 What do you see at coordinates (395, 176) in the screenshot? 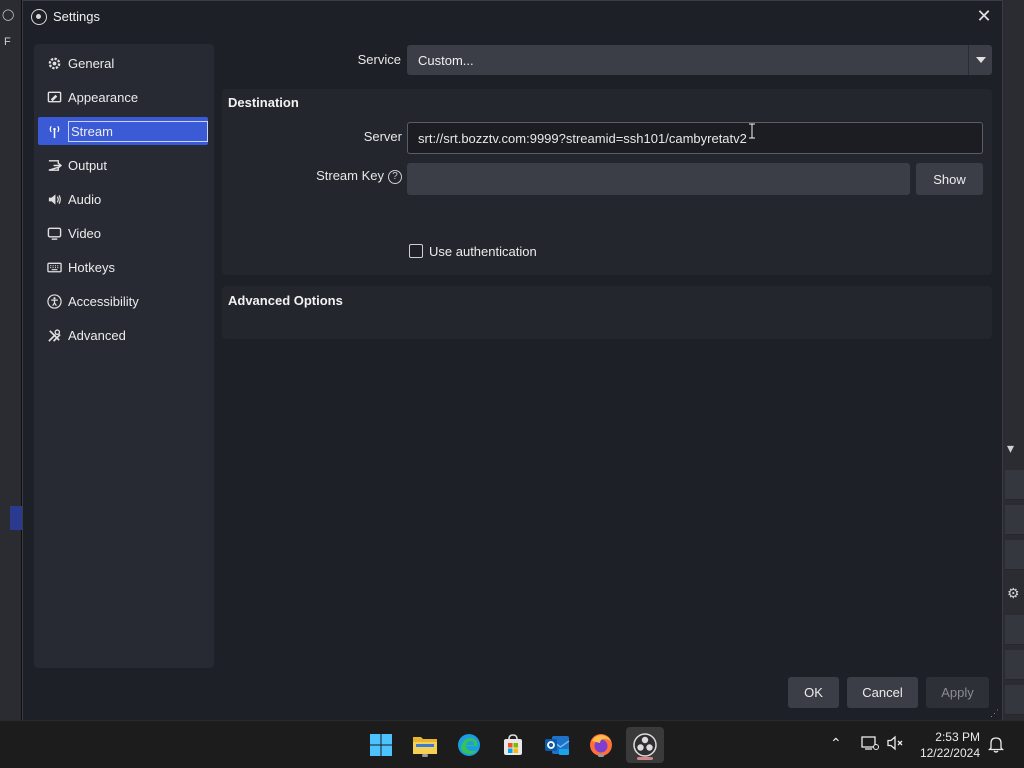
I see `help-icon: ?` at bounding box center [395, 176].